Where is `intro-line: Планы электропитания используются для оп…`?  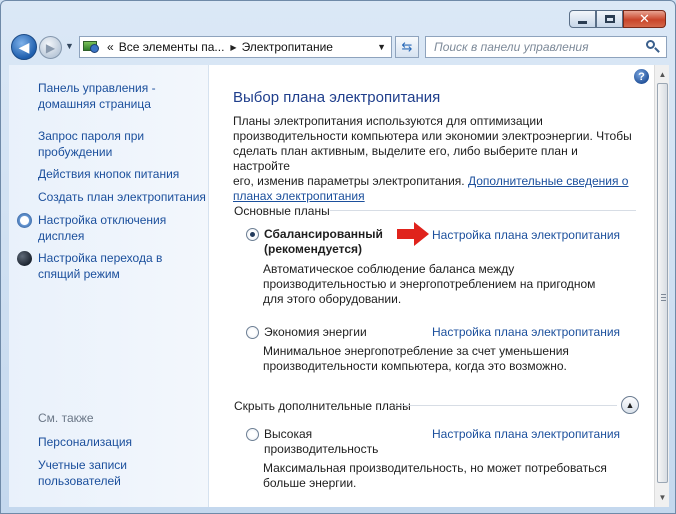 intro-line: Планы электропитания используются для оп… is located at coordinates (388, 121).